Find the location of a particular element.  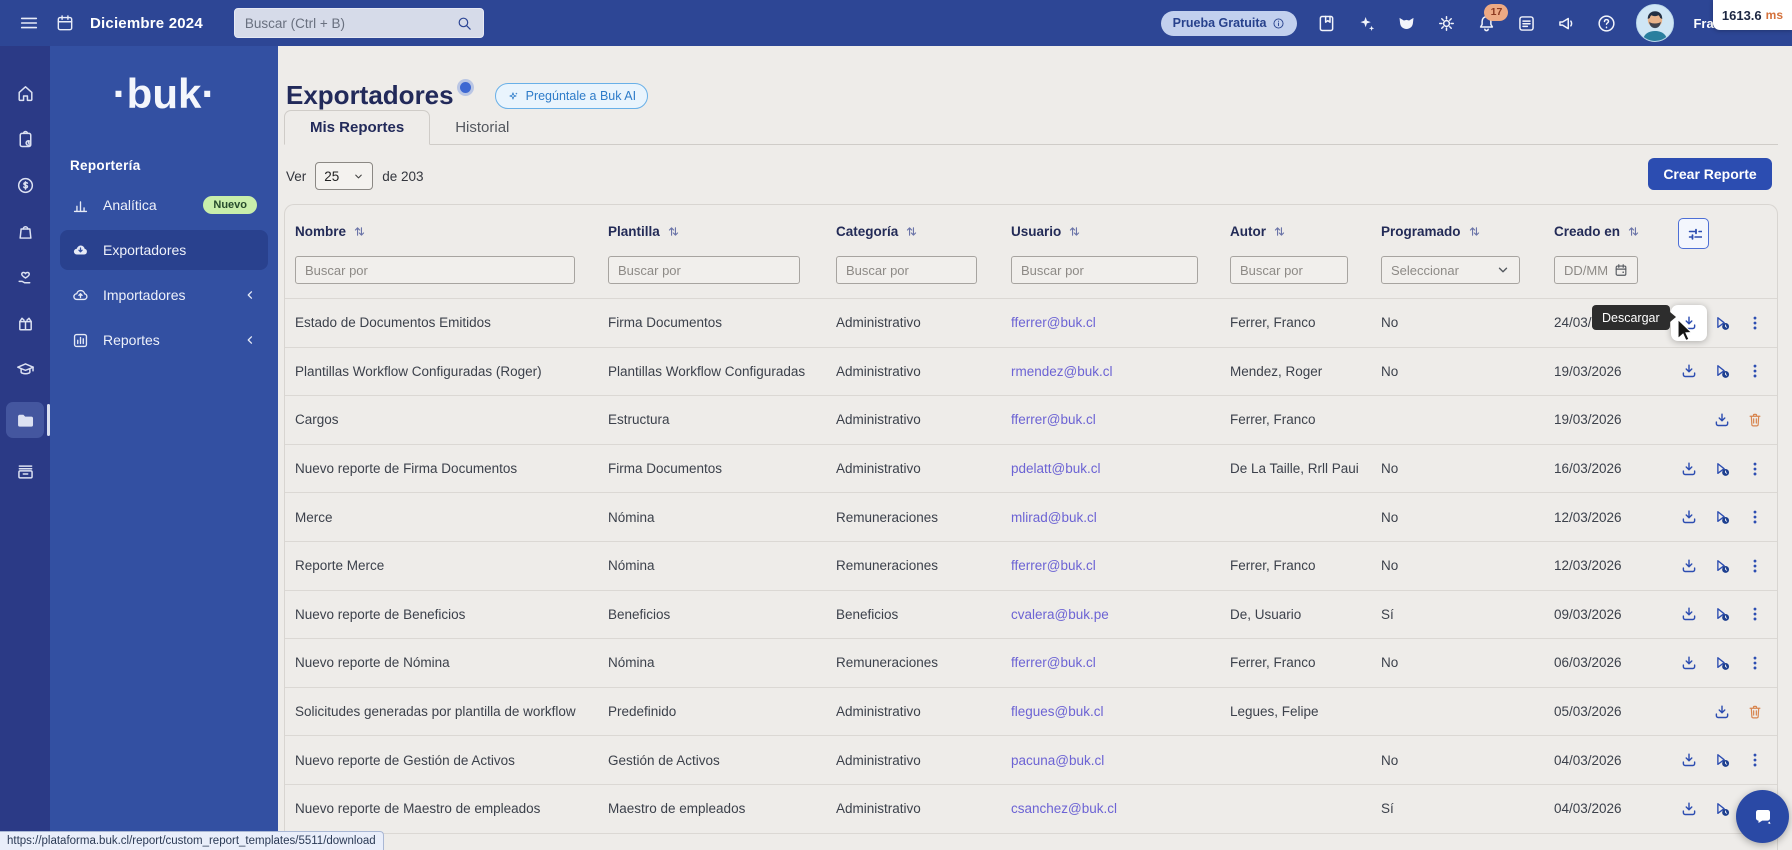

rail-item-archive is located at coordinates (25, 471).